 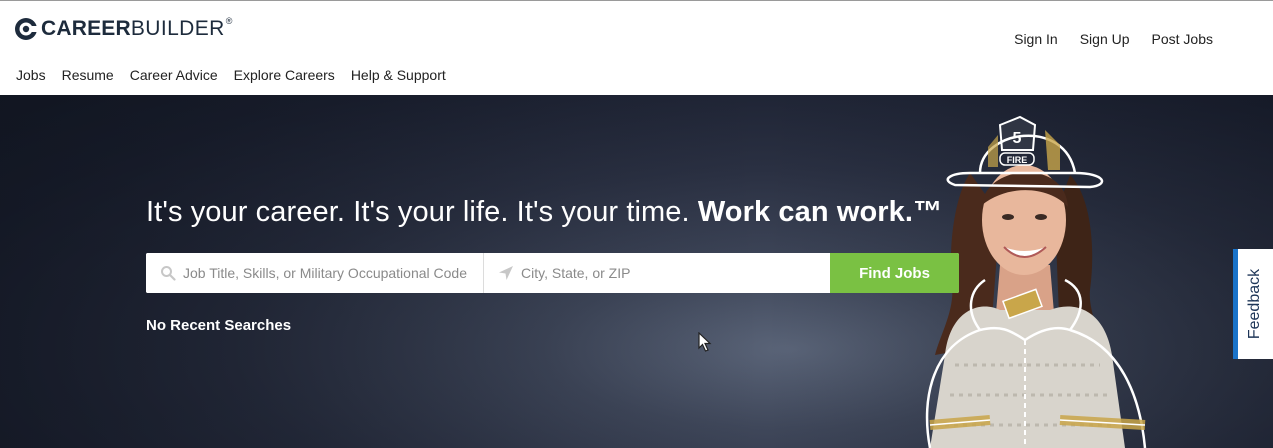 I want to click on feedback-tab: Feedback, so click(x=1253, y=304).